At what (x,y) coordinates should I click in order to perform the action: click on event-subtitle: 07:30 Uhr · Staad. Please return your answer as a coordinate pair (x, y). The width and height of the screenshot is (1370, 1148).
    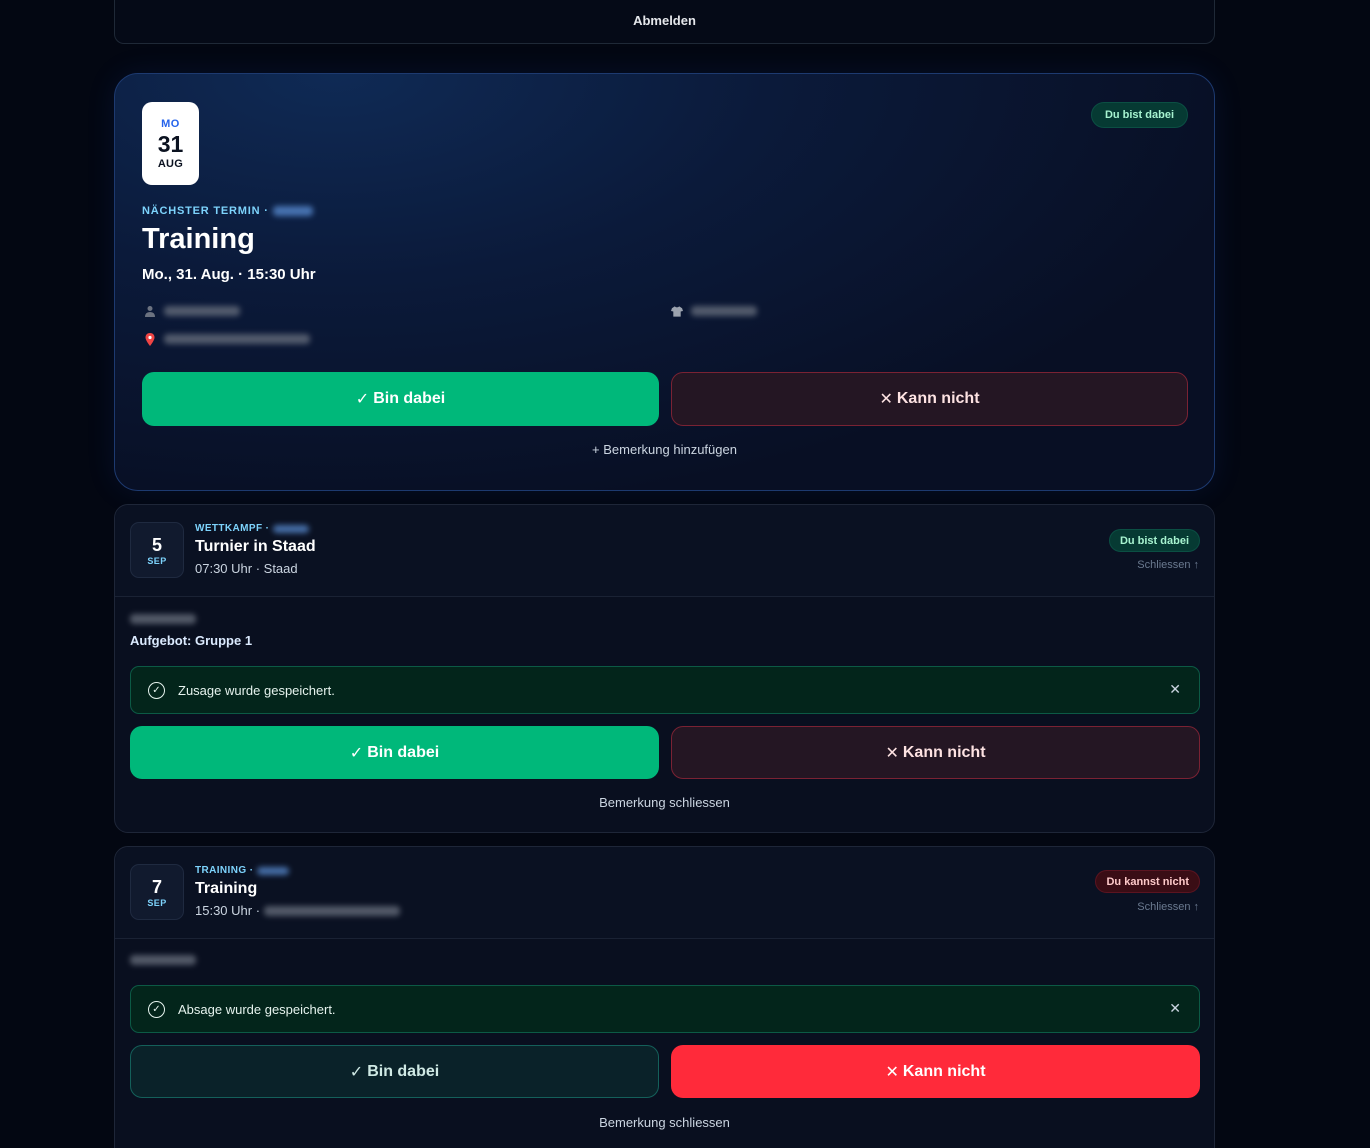
    Looking at the image, I should click on (246, 568).